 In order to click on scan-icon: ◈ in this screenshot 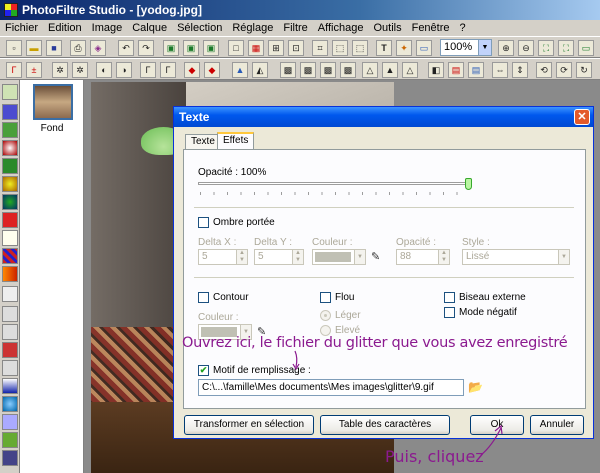, I will do `click(98, 48)`.